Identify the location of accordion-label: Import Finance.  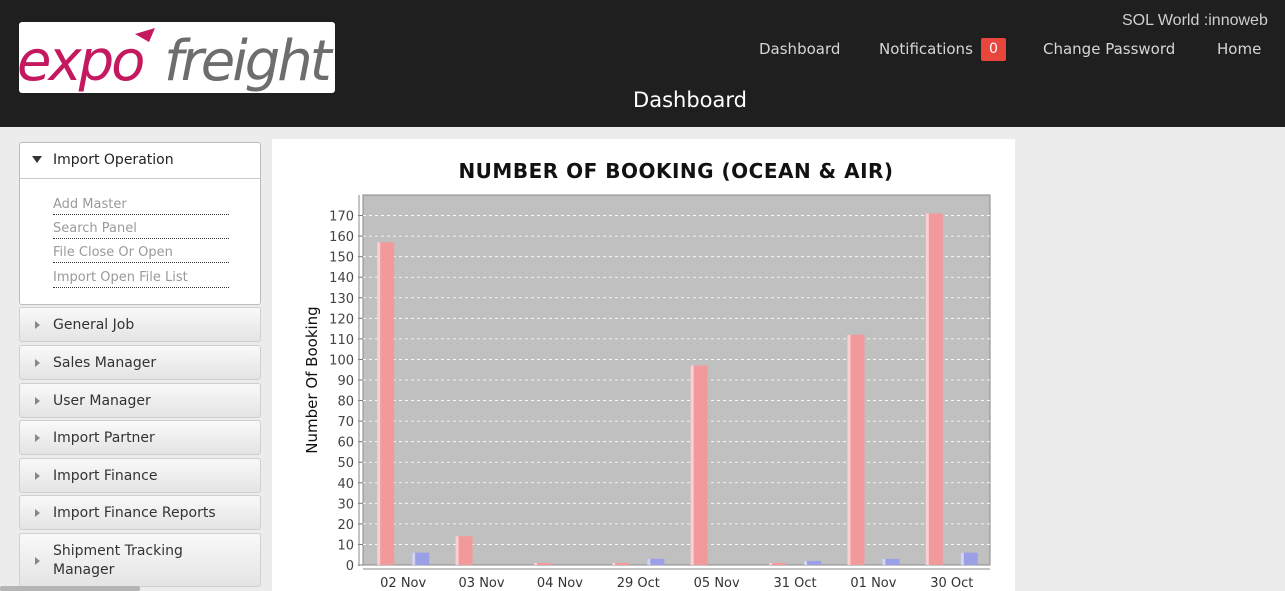
(105, 476).